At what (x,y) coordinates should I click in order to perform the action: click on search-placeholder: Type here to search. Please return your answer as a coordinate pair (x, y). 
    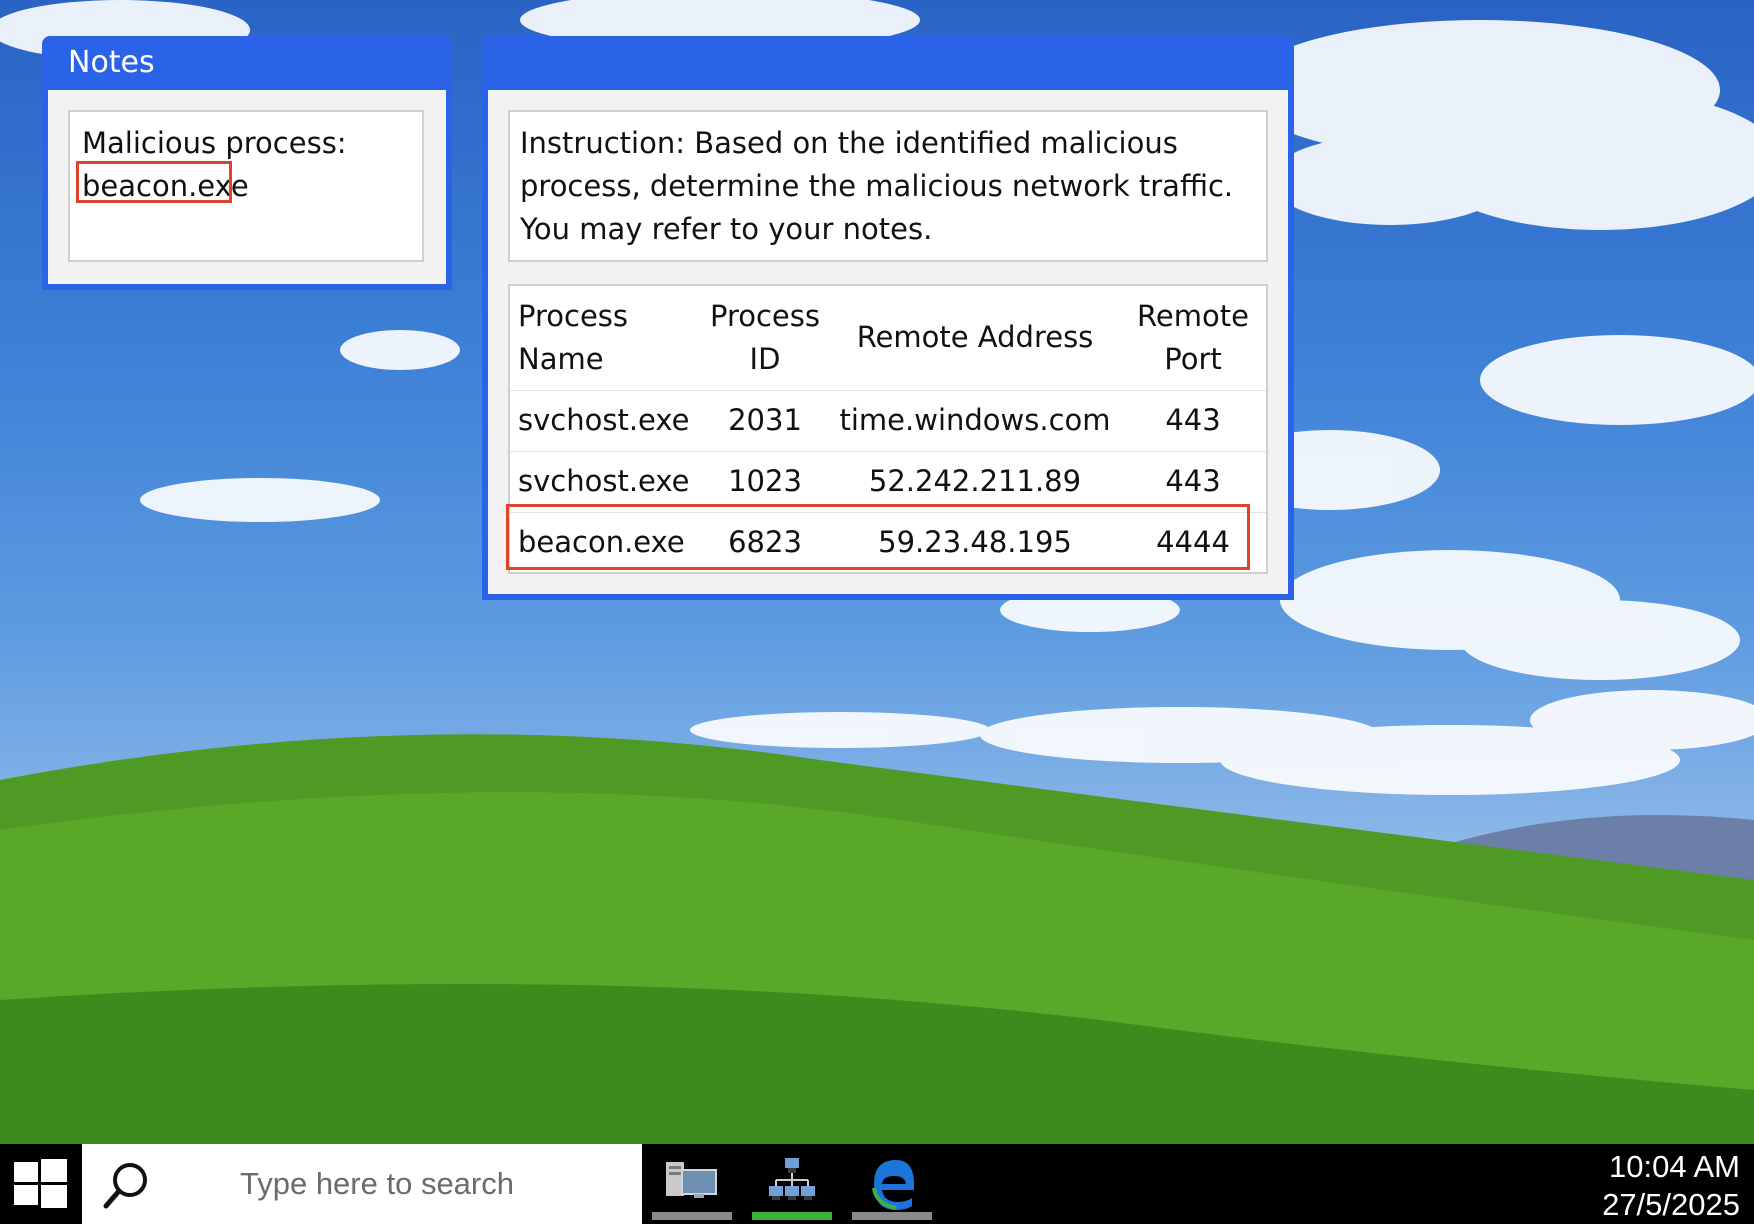
    Looking at the image, I should click on (377, 1183).